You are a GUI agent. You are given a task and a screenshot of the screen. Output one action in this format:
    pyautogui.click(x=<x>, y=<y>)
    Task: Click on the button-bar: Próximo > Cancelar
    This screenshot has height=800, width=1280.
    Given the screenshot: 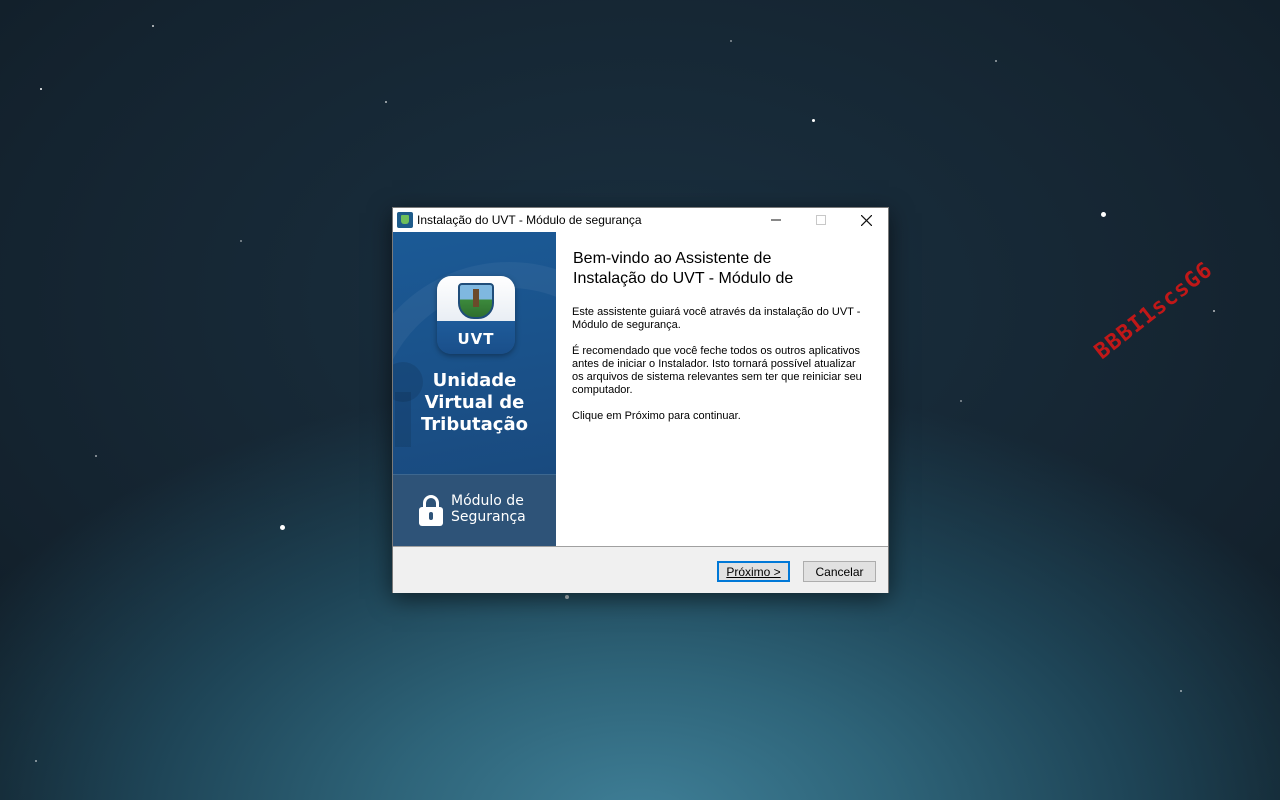 What is the action you would take?
    pyautogui.click(x=640, y=569)
    